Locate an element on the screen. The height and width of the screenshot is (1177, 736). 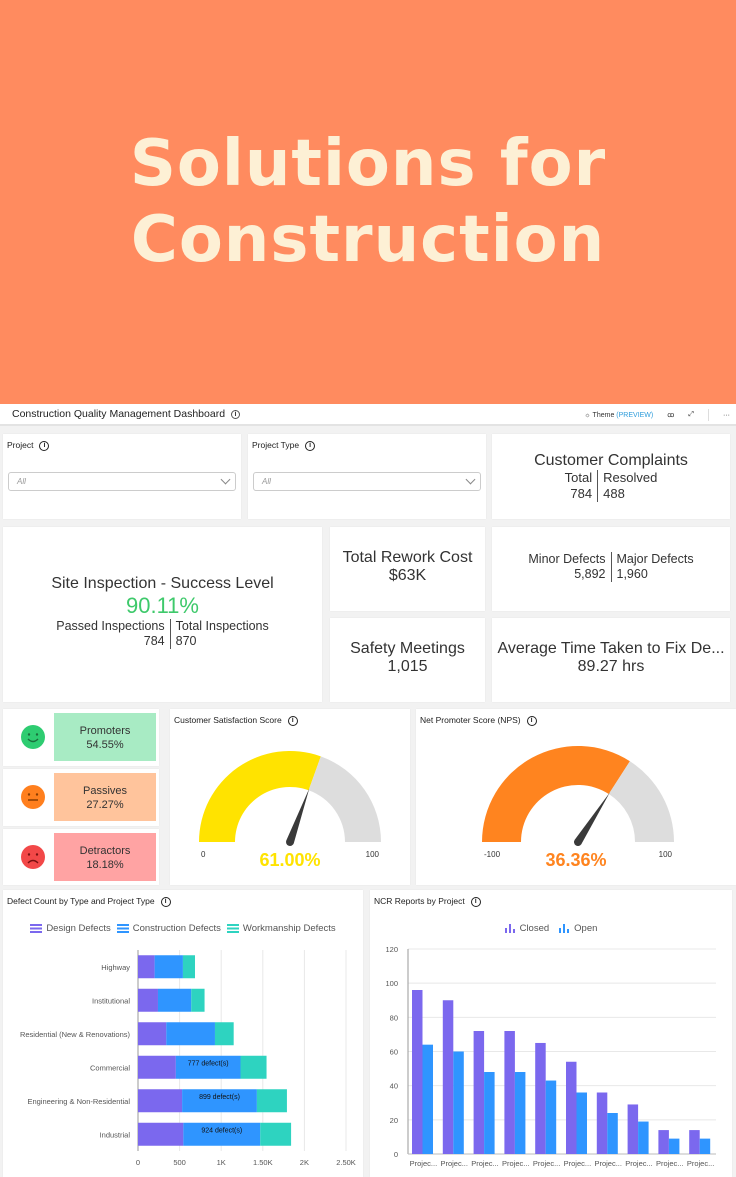
kpi-value: 488 is located at coordinates (614, 493).